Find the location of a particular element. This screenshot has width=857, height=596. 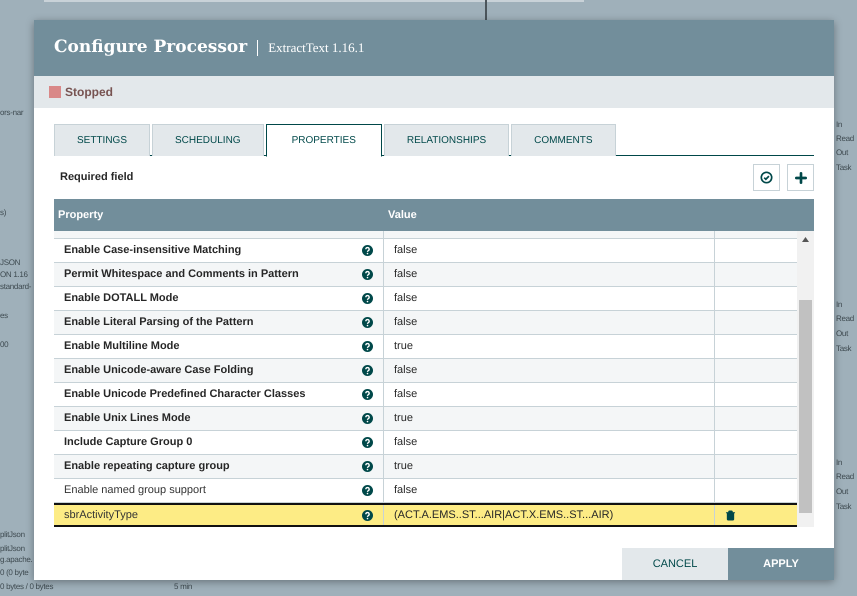

check-circle-icon is located at coordinates (766, 177).